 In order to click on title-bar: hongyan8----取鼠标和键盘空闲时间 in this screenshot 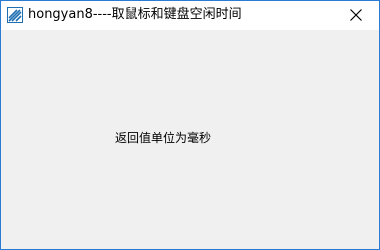, I will do `click(190, 15)`.